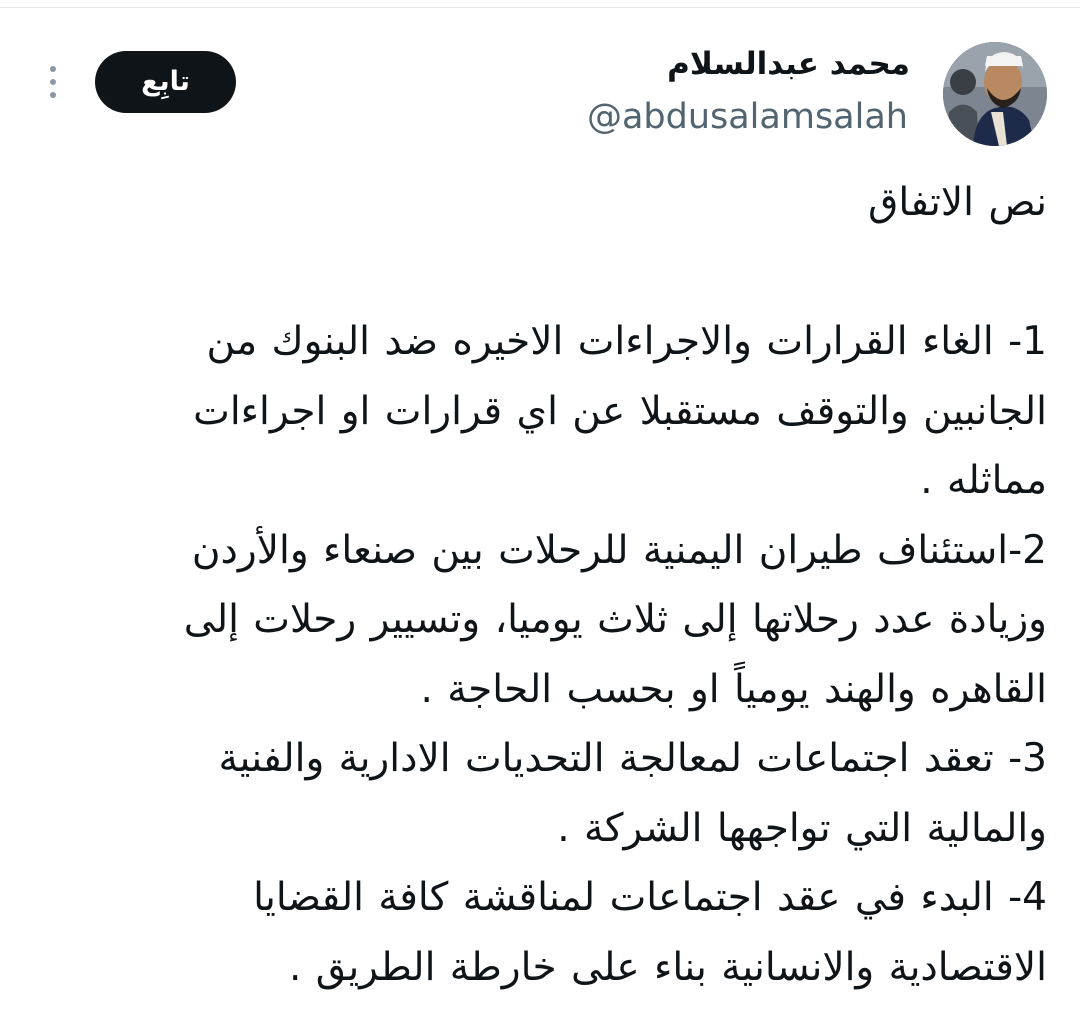 Image resolution: width=1080 pixels, height=1036 pixels. What do you see at coordinates (788, 64) in the screenshot?
I see `author-name: محمد عبدالسلام` at bounding box center [788, 64].